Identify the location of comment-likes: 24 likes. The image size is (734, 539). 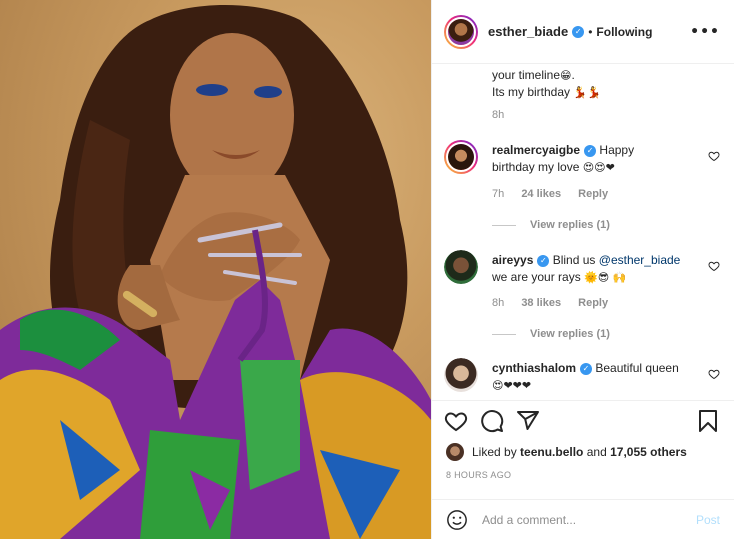
(541, 194).